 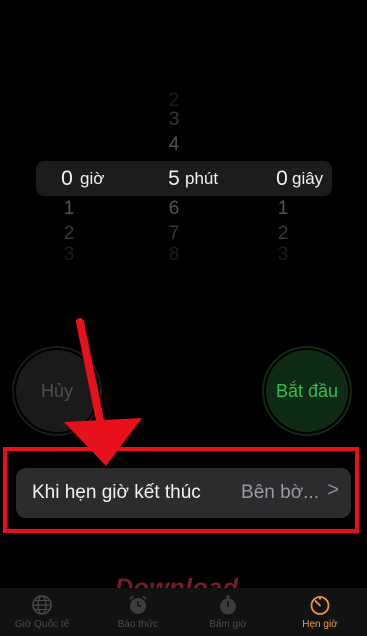 I want to click on alarm-icon, so click(x=138, y=604).